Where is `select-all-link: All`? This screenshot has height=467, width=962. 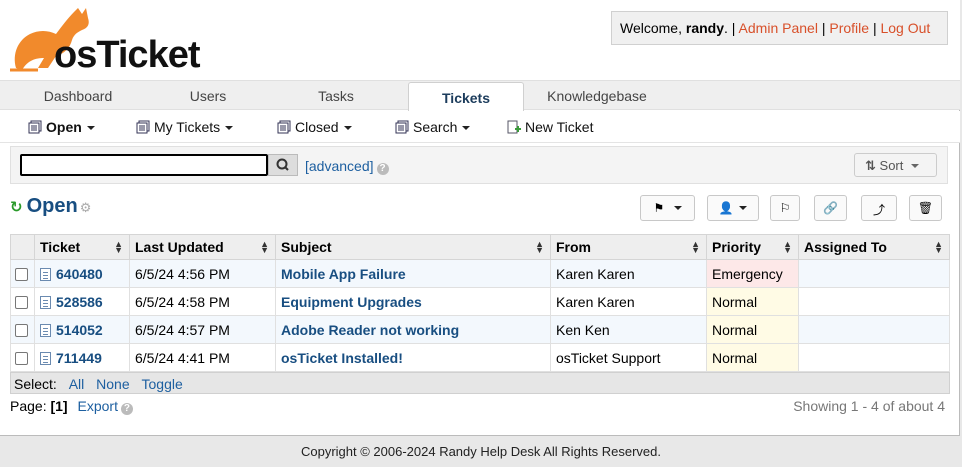 select-all-link: All is located at coordinates (77, 384).